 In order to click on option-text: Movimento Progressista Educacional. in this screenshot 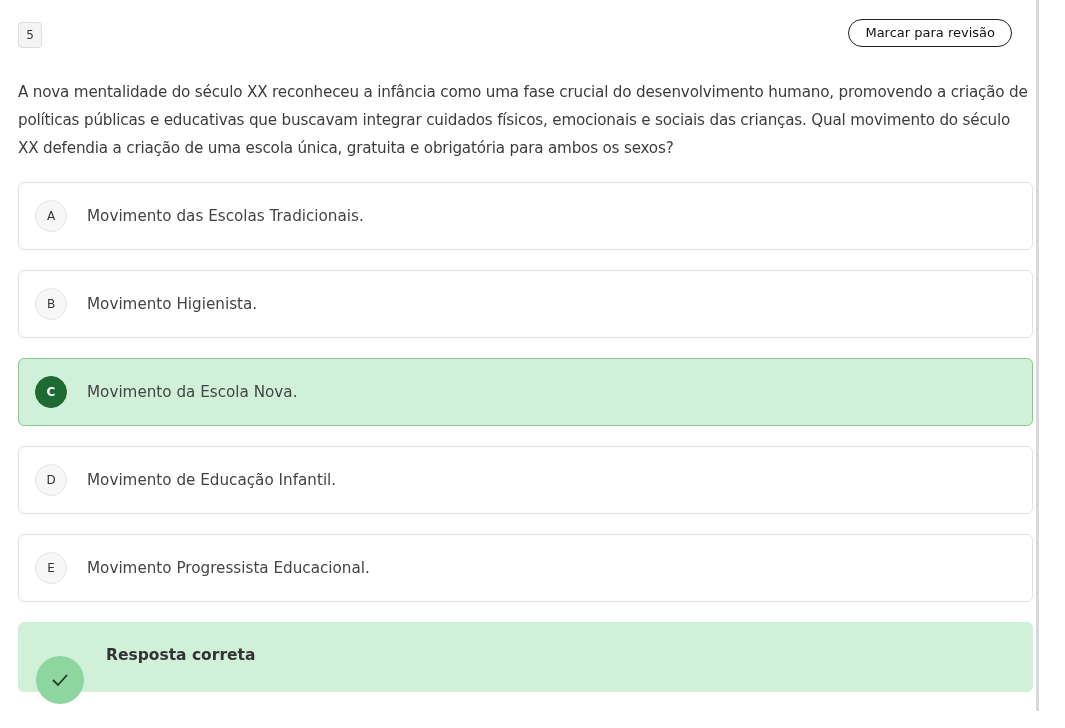, I will do `click(228, 568)`.